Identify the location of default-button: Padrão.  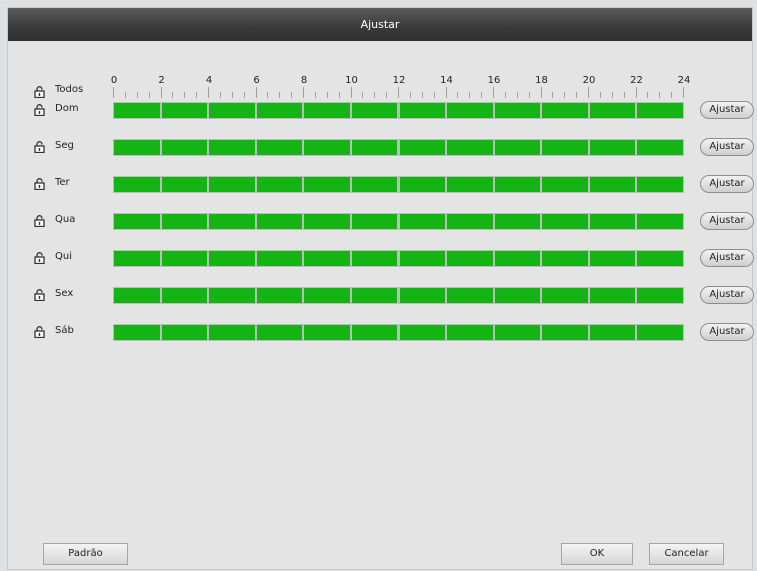
(85, 554).